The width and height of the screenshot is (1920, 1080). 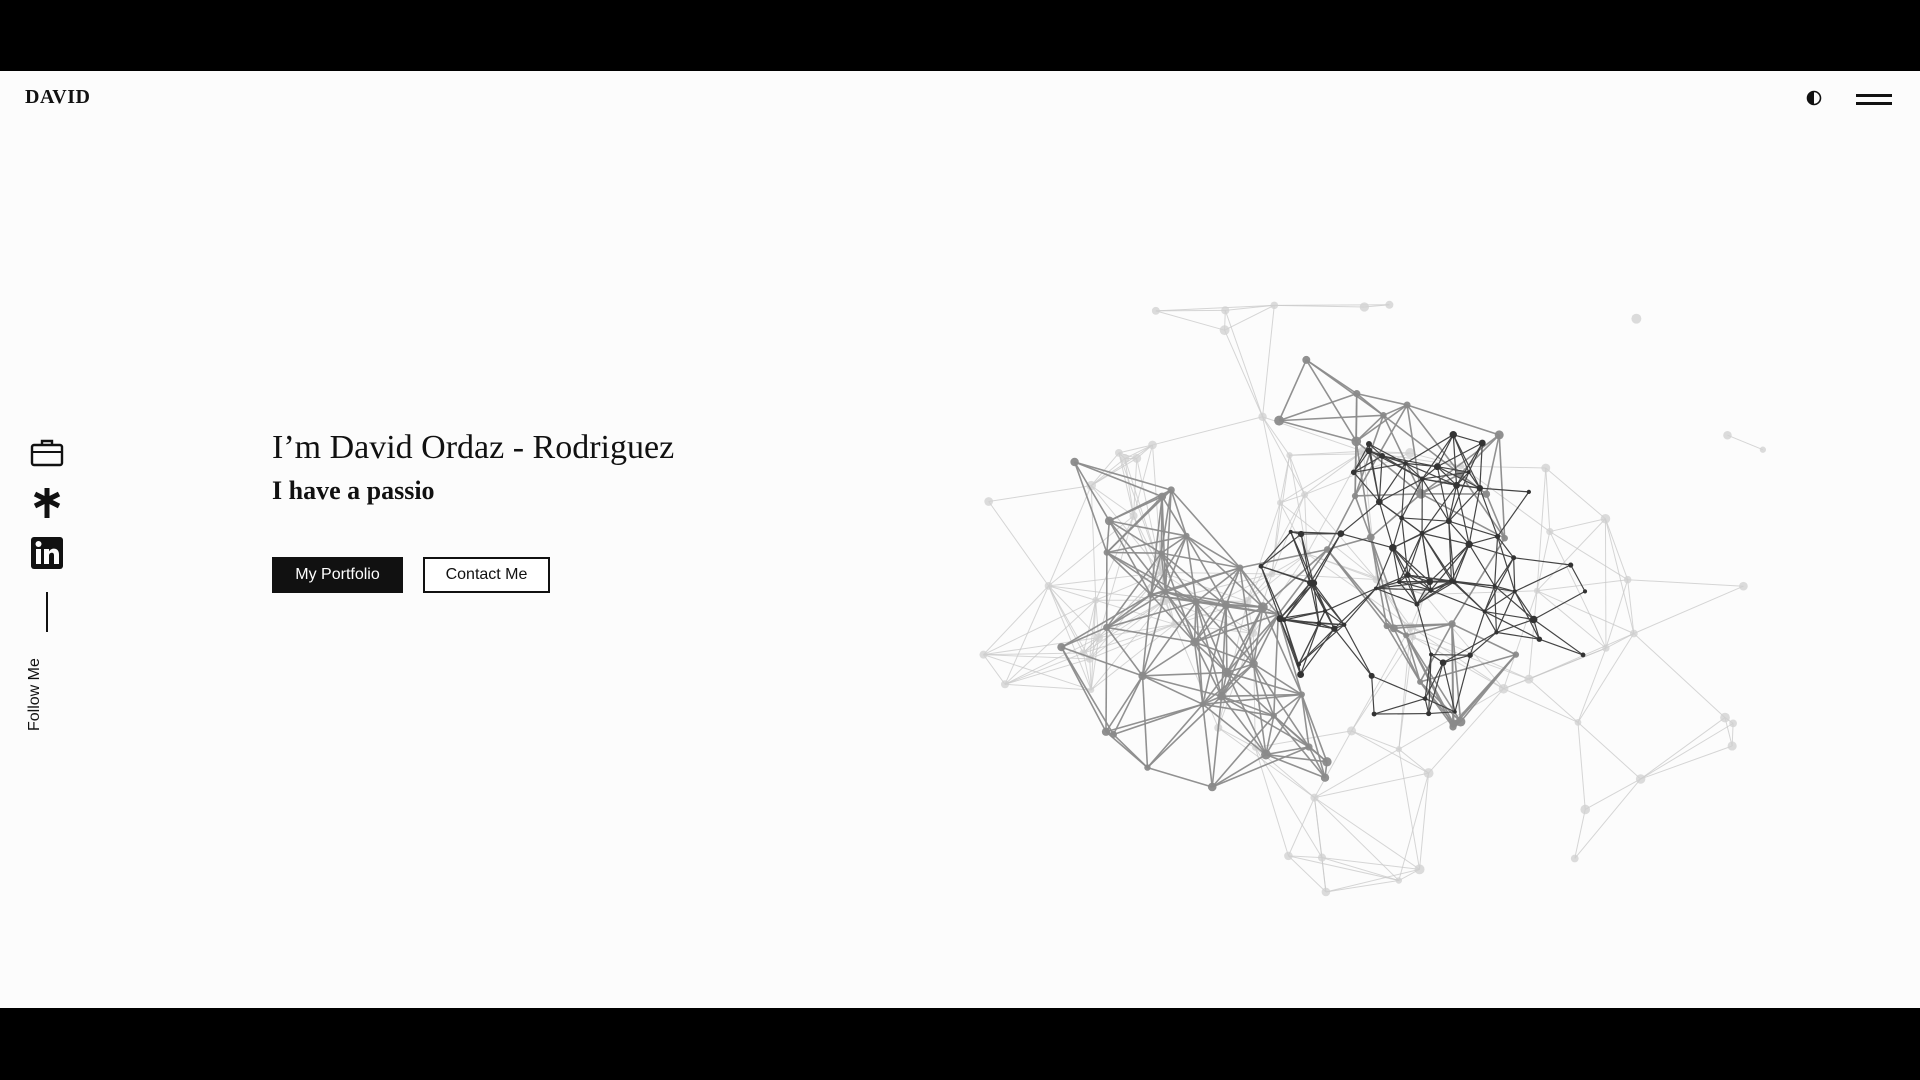 What do you see at coordinates (337, 575) in the screenshot?
I see `my-portfolio-button: My Portfolio` at bounding box center [337, 575].